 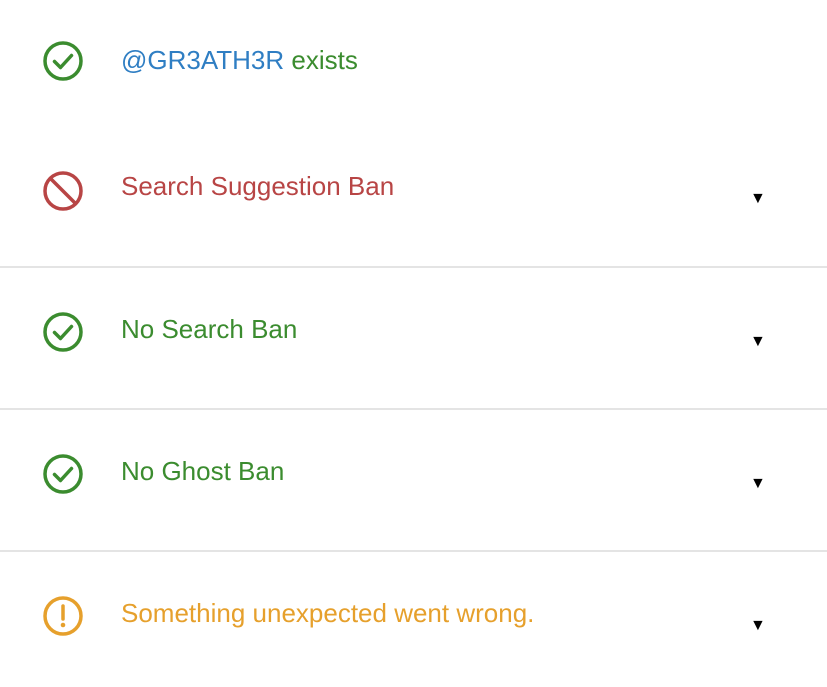 What do you see at coordinates (209, 329) in the screenshot?
I see `search-ban-label: No Search Ban` at bounding box center [209, 329].